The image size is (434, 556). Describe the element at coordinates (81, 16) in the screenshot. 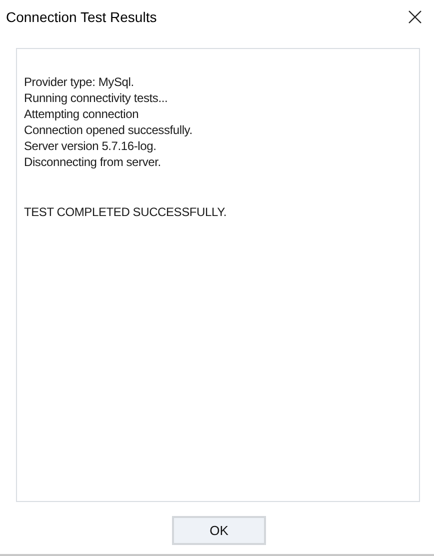

I see `window-title: Connection Test Results` at that location.